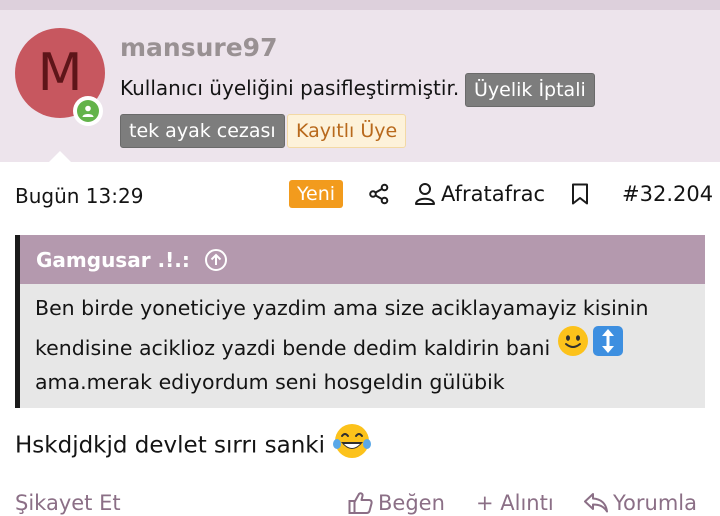 This screenshot has height=516, width=720. Describe the element at coordinates (352, 444) in the screenshot. I see `tears-of-joy-emoji` at that location.